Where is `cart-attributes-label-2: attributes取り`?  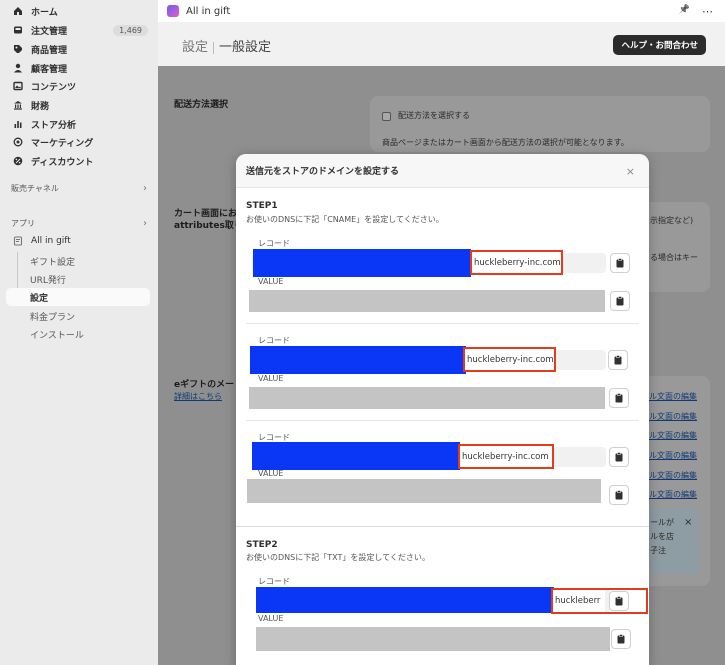
cart-attributes-label-2: attributes取り is located at coordinates (208, 226).